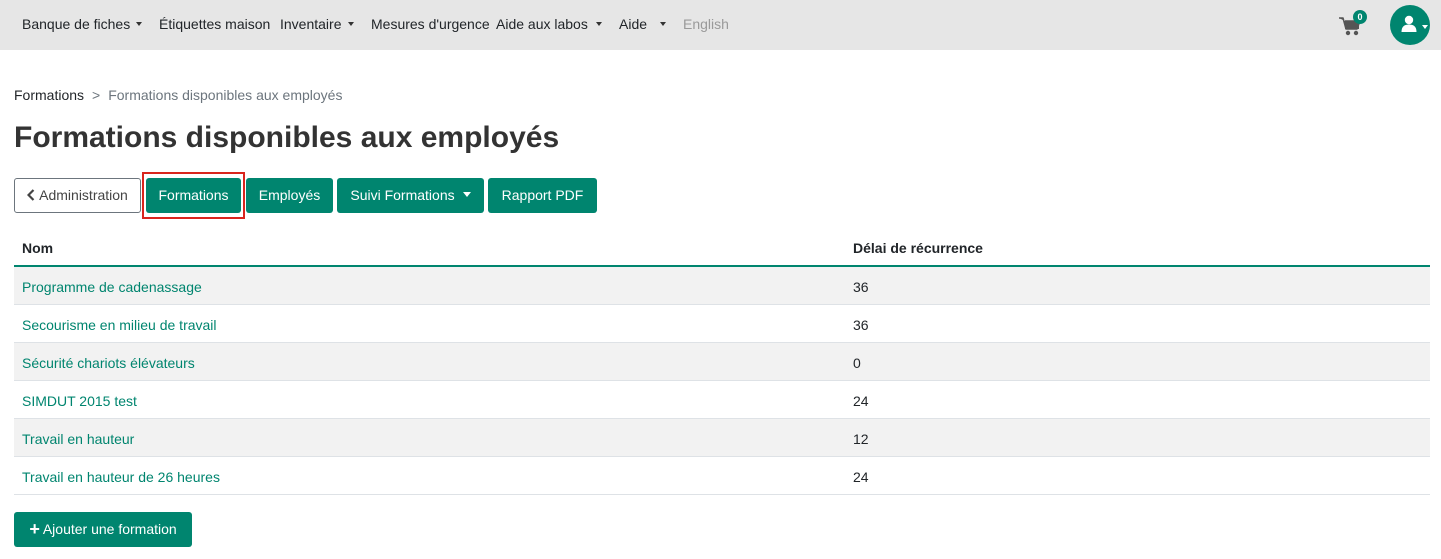 The width and height of the screenshot is (1441, 559). What do you see at coordinates (918, 248) in the screenshot?
I see `column-header-delai: Délai de récurrence` at bounding box center [918, 248].